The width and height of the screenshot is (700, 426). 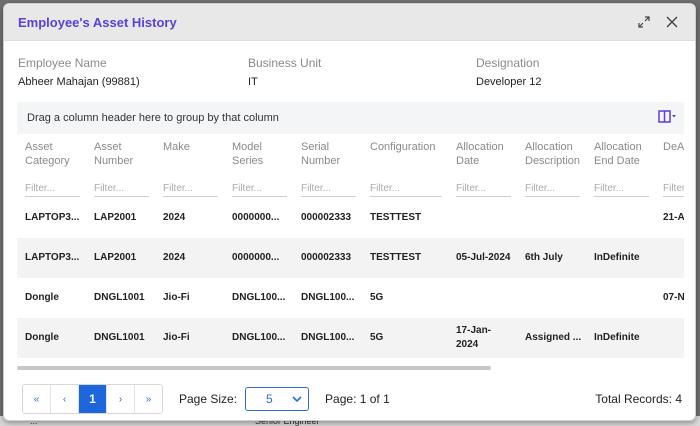 What do you see at coordinates (327, 155) in the screenshot?
I see `column-header: Serial Number` at bounding box center [327, 155].